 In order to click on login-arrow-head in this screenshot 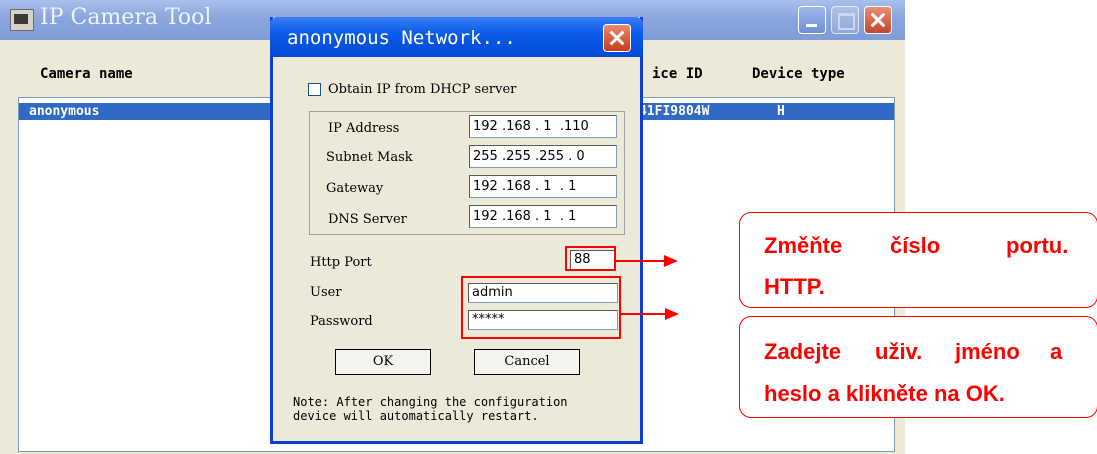, I will do `click(672, 314)`.